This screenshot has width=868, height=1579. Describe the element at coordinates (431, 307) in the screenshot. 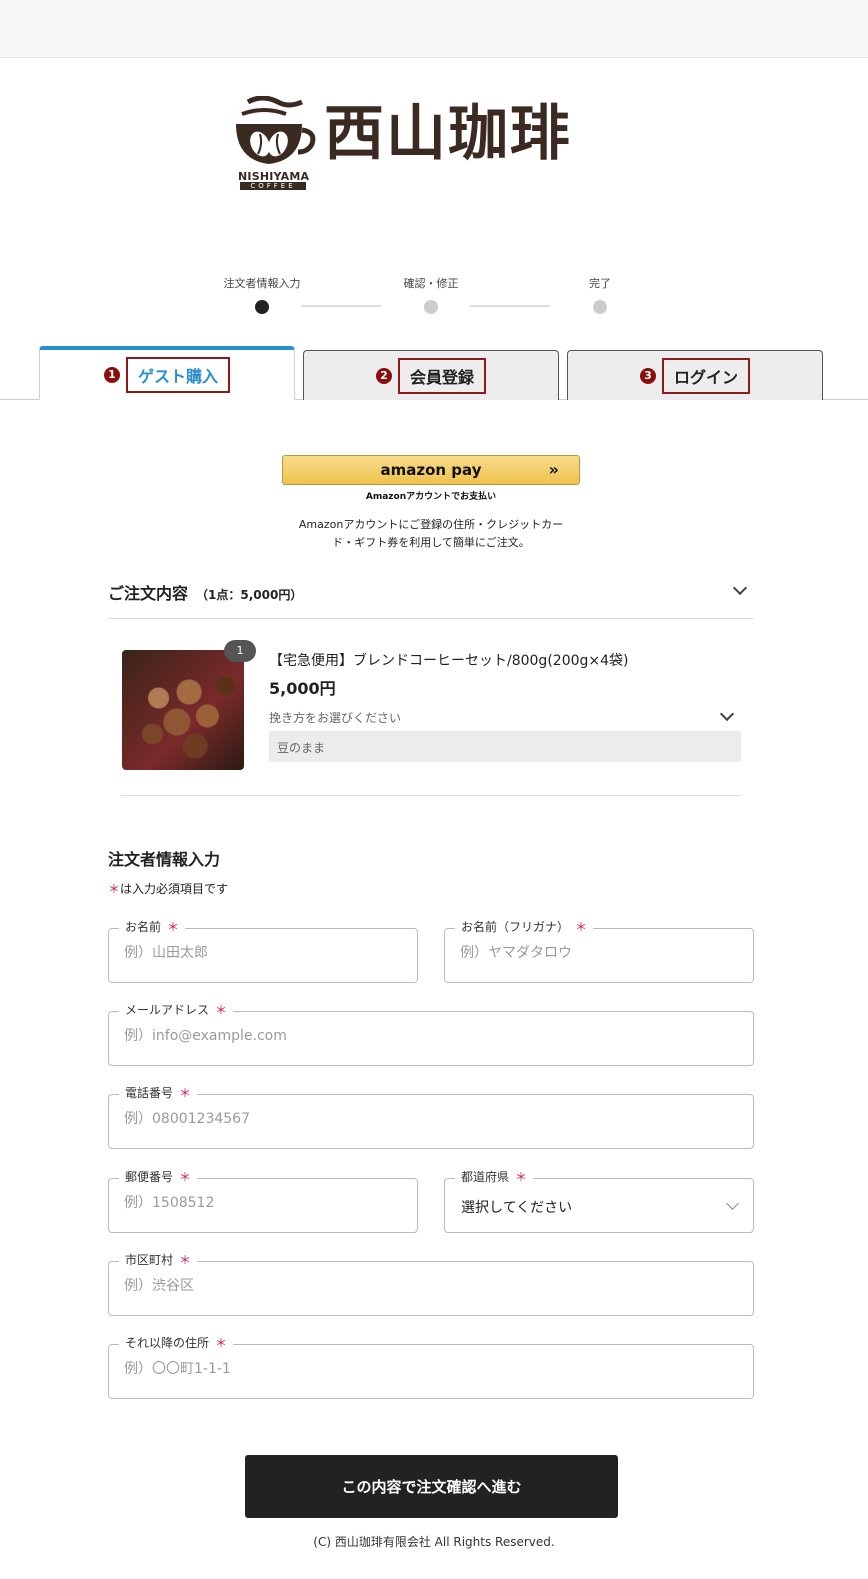

I see `step-dot-confirm` at that location.